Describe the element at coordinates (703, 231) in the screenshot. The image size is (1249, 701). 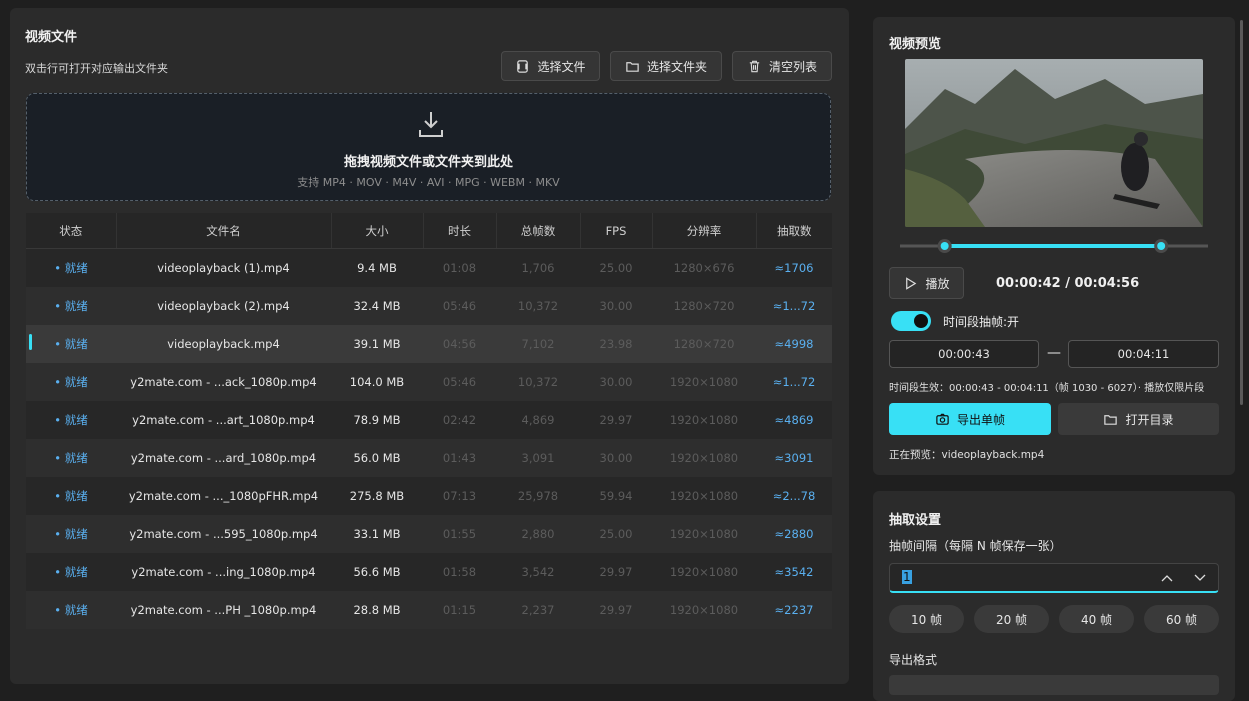
I see `column-header: 分辨率` at that location.